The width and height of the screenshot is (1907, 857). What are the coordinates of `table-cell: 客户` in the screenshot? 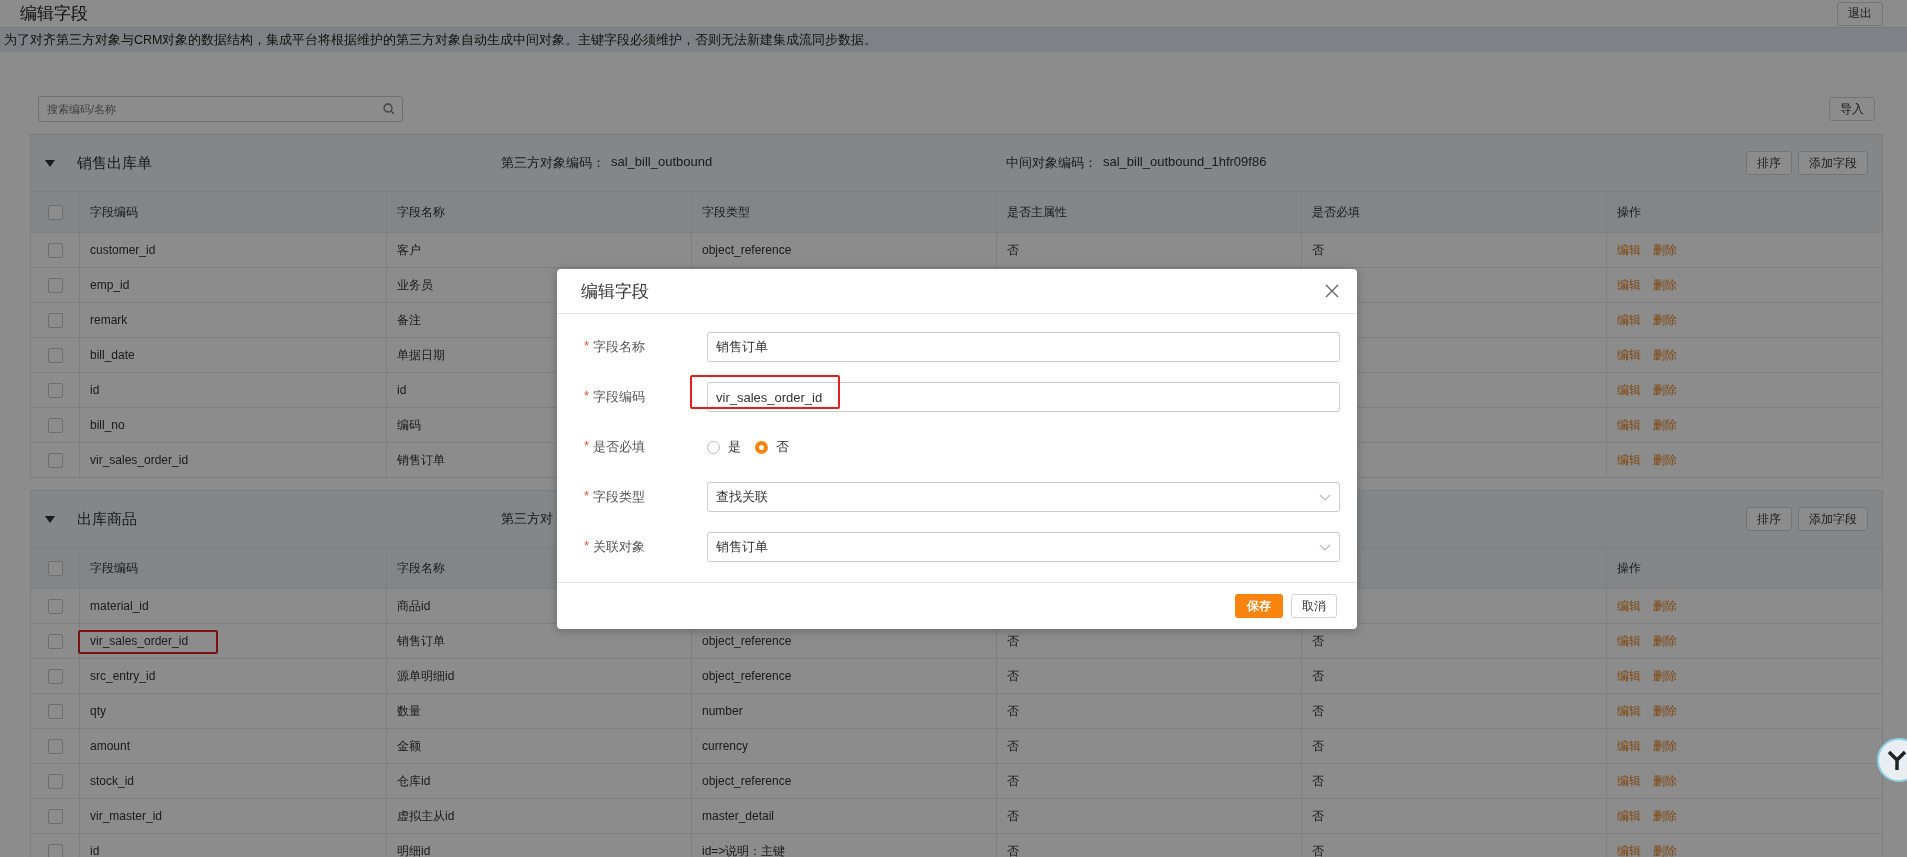 It's located at (409, 250).